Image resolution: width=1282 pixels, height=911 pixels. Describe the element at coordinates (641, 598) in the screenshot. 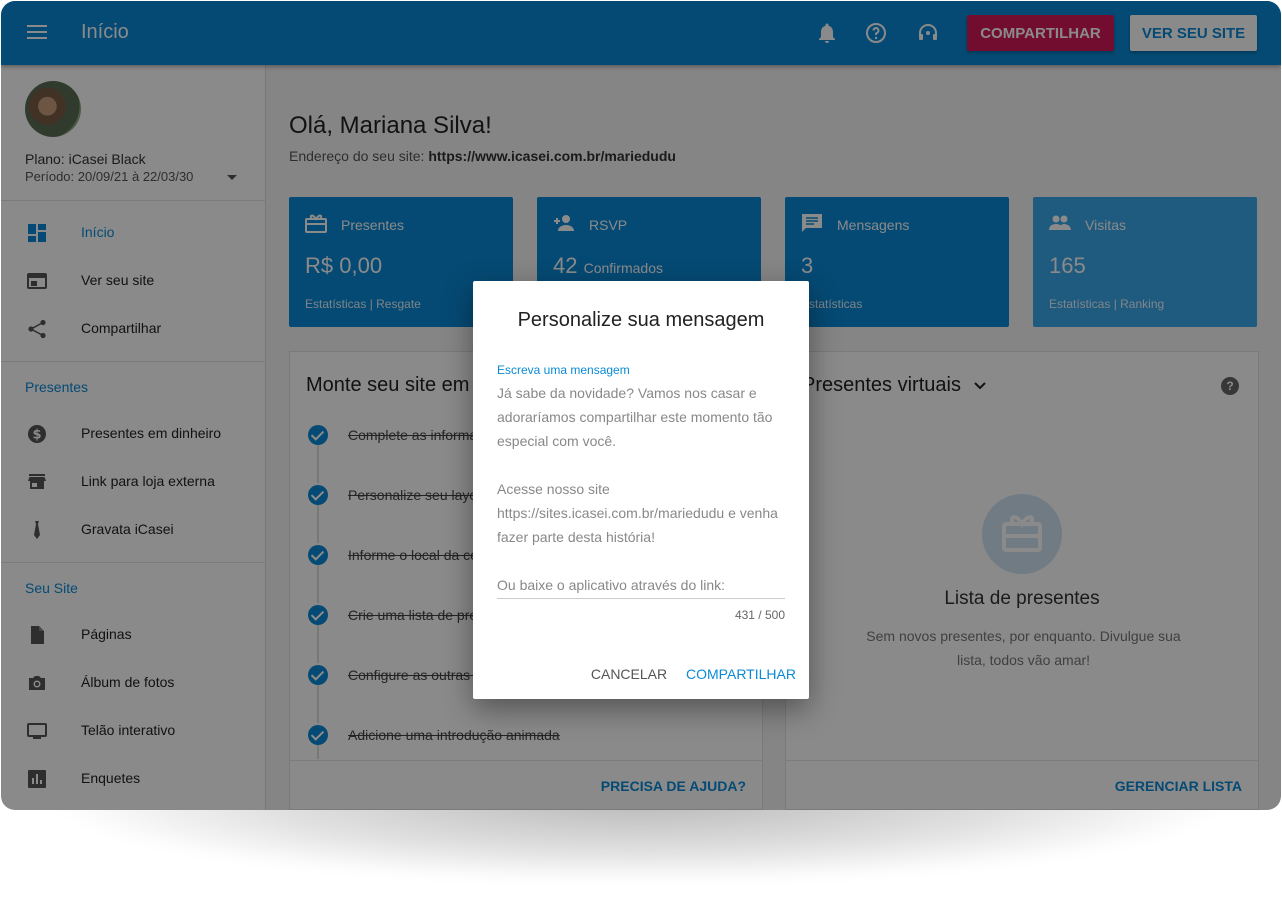

I see `textarea-underline` at that location.